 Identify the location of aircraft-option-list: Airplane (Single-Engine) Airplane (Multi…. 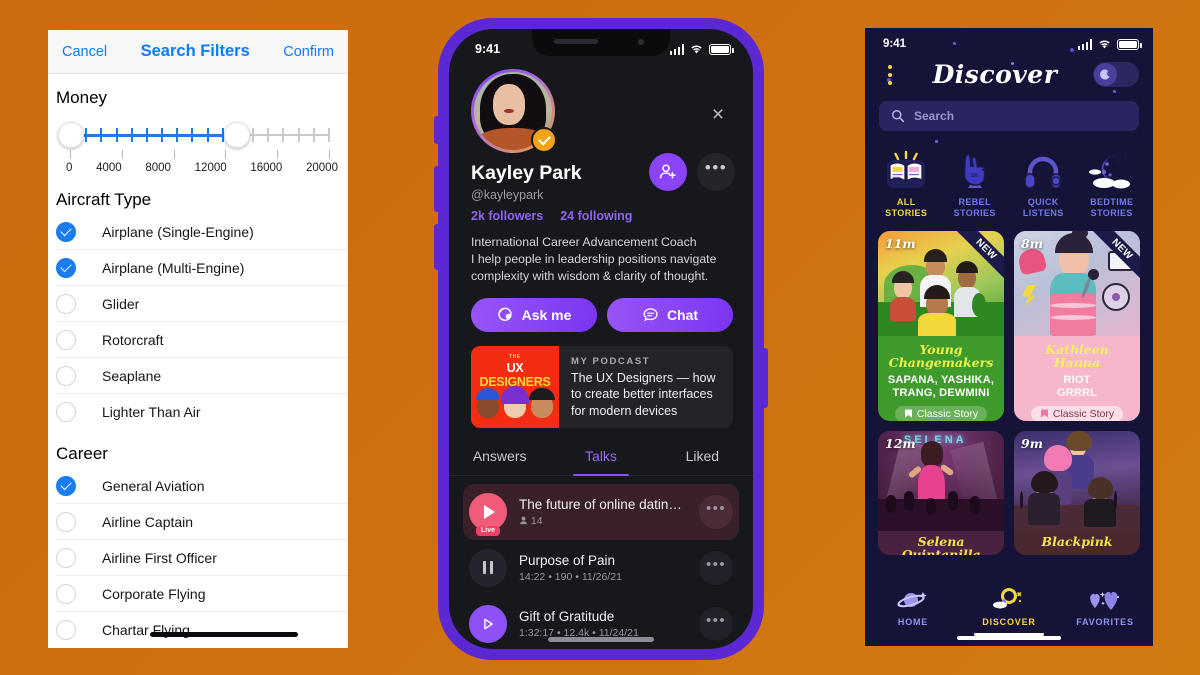
(198, 322).